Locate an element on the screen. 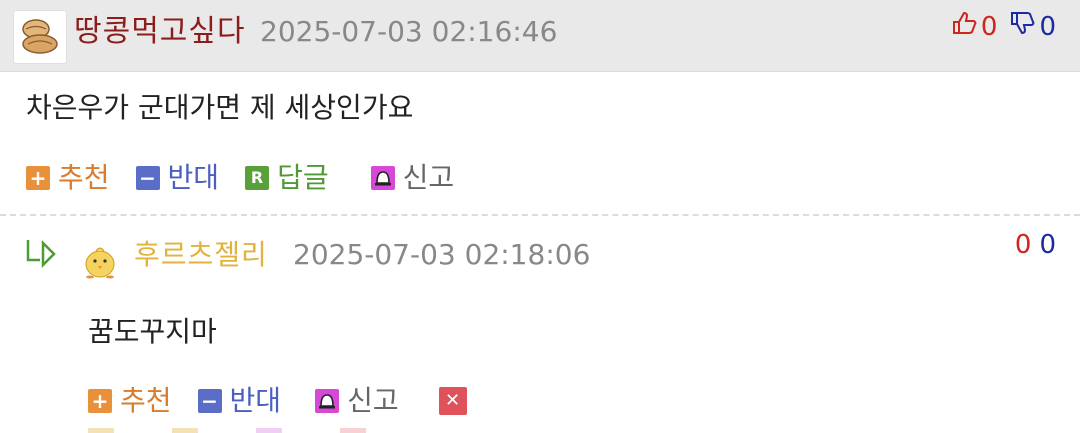 Image resolution: width=1080 pixels, height=433 pixels. comment-timestamp: 2025-07-03 02:16:46 is located at coordinates (409, 31).